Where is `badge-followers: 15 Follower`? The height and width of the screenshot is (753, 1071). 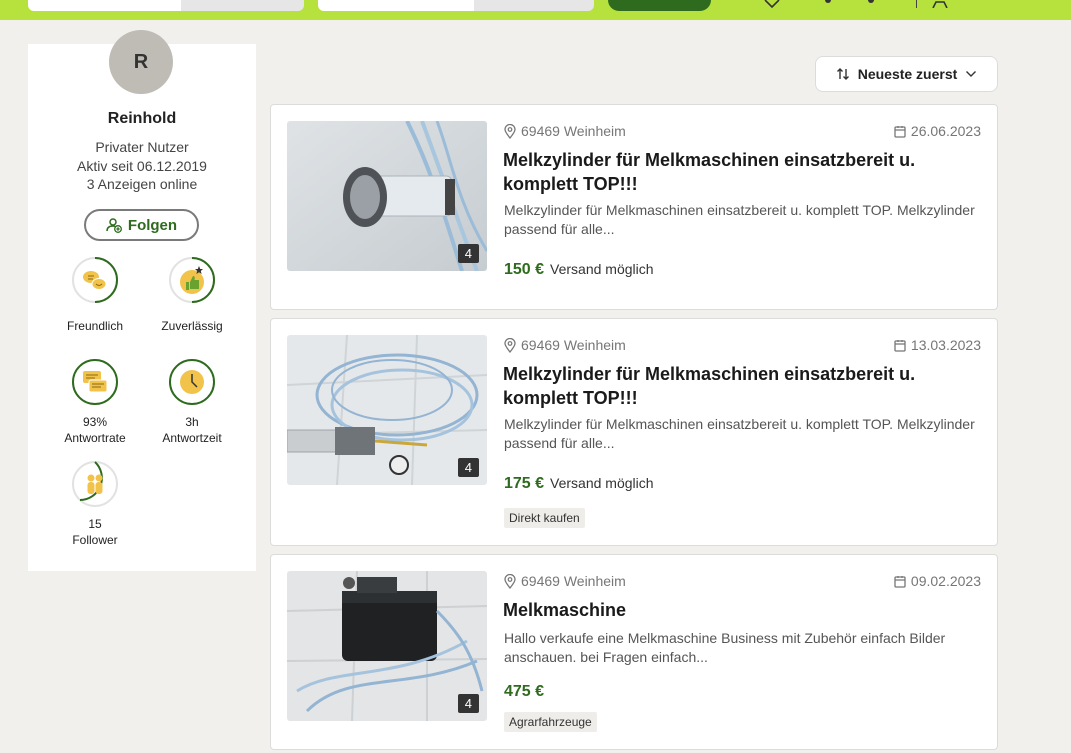
badge-followers: 15 Follower is located at coordinates (95, 504).